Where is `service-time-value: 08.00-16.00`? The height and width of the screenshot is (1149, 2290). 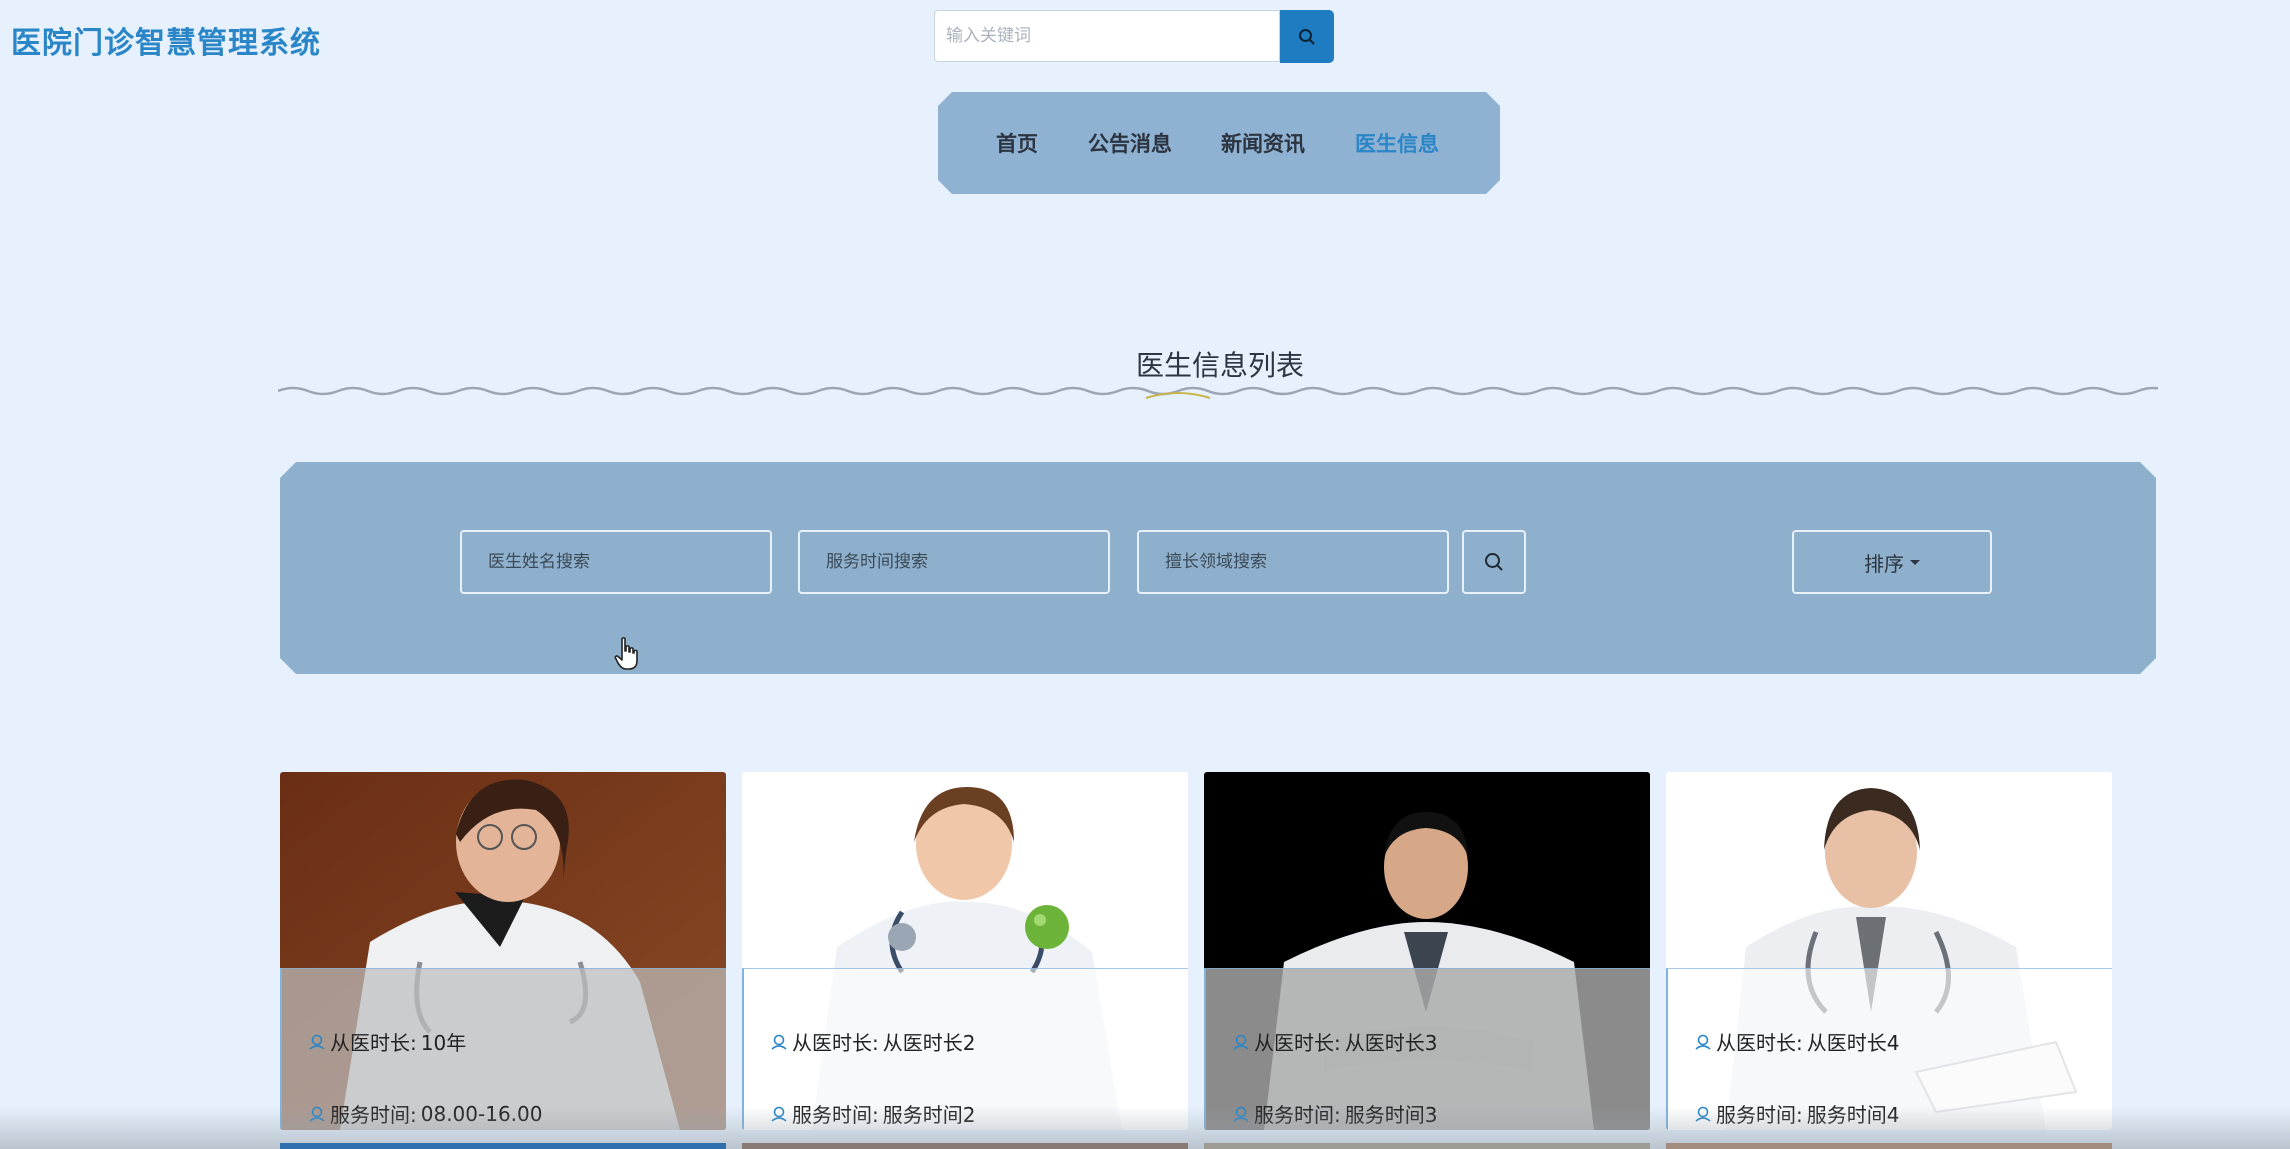 service-time-value: 08.00-16.00 is located at coordinates (481, 1113).